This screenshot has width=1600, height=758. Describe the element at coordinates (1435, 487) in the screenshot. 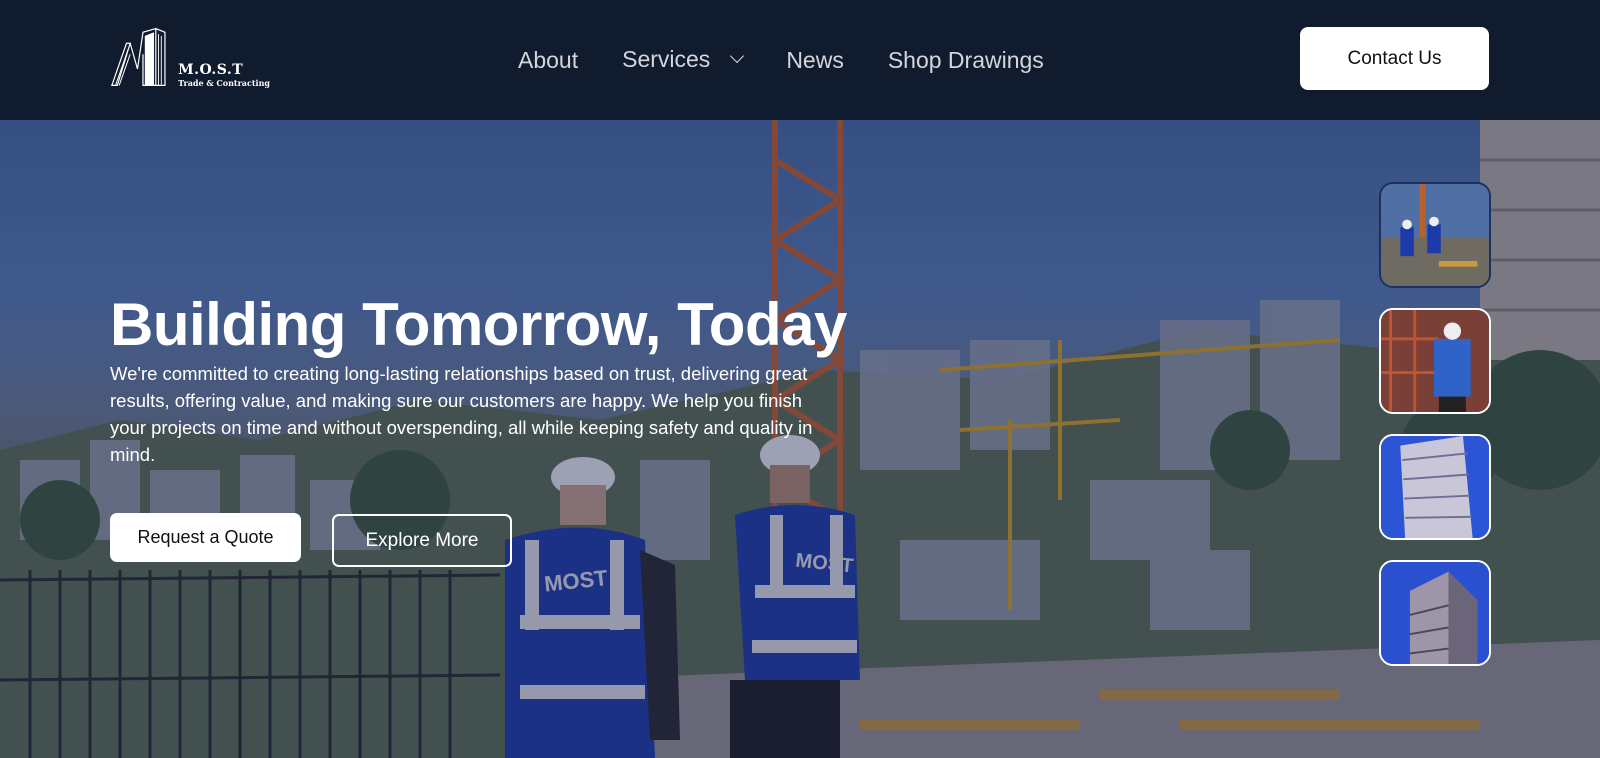

I see `thumbnail-building-facade` at that location.